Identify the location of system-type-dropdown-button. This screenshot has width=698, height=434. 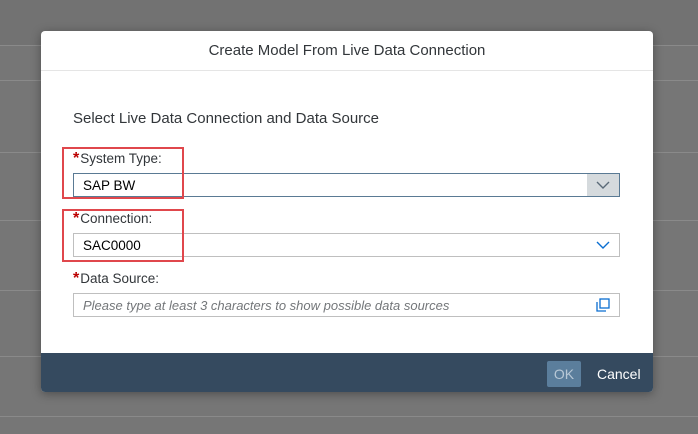
(603, 185).